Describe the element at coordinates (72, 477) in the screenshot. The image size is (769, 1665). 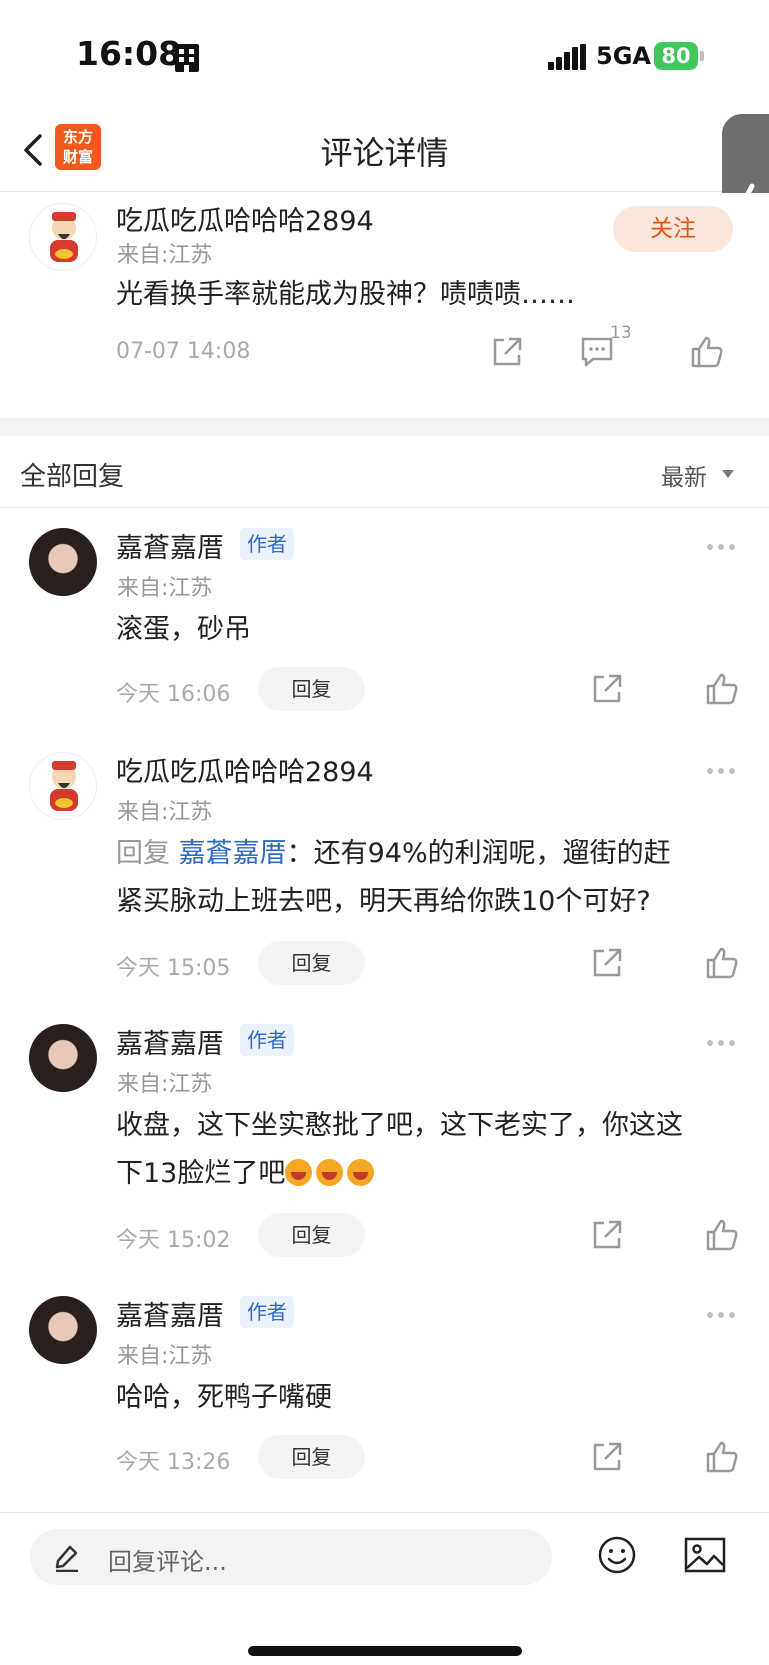
I see `section-title: 全部回复` at that location.